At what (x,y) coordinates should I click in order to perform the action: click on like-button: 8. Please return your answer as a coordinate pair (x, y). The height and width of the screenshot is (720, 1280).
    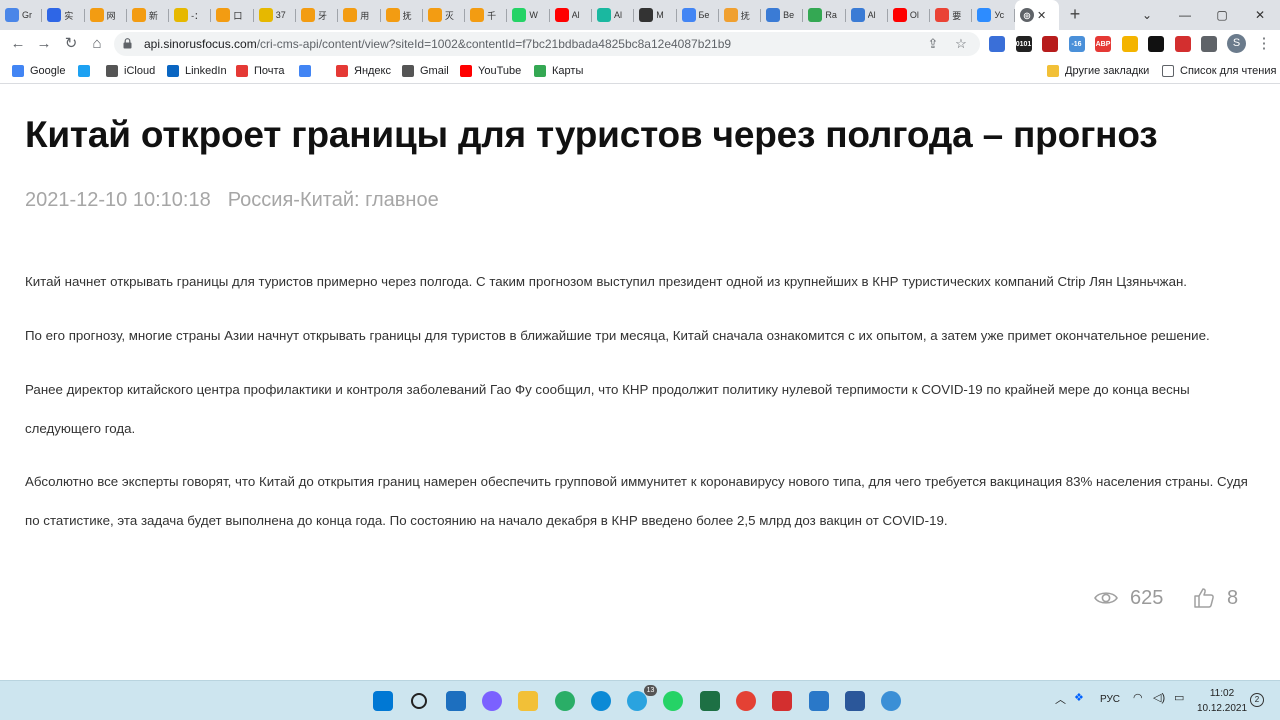
    Looking at the image, I should click on (1215, 598).